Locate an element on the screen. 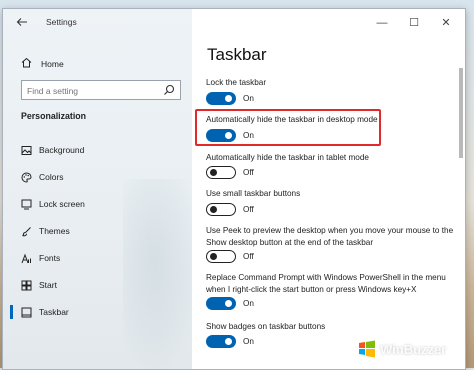  sidebar-item-fonts: Fonts is located at coordinates (97, 258).